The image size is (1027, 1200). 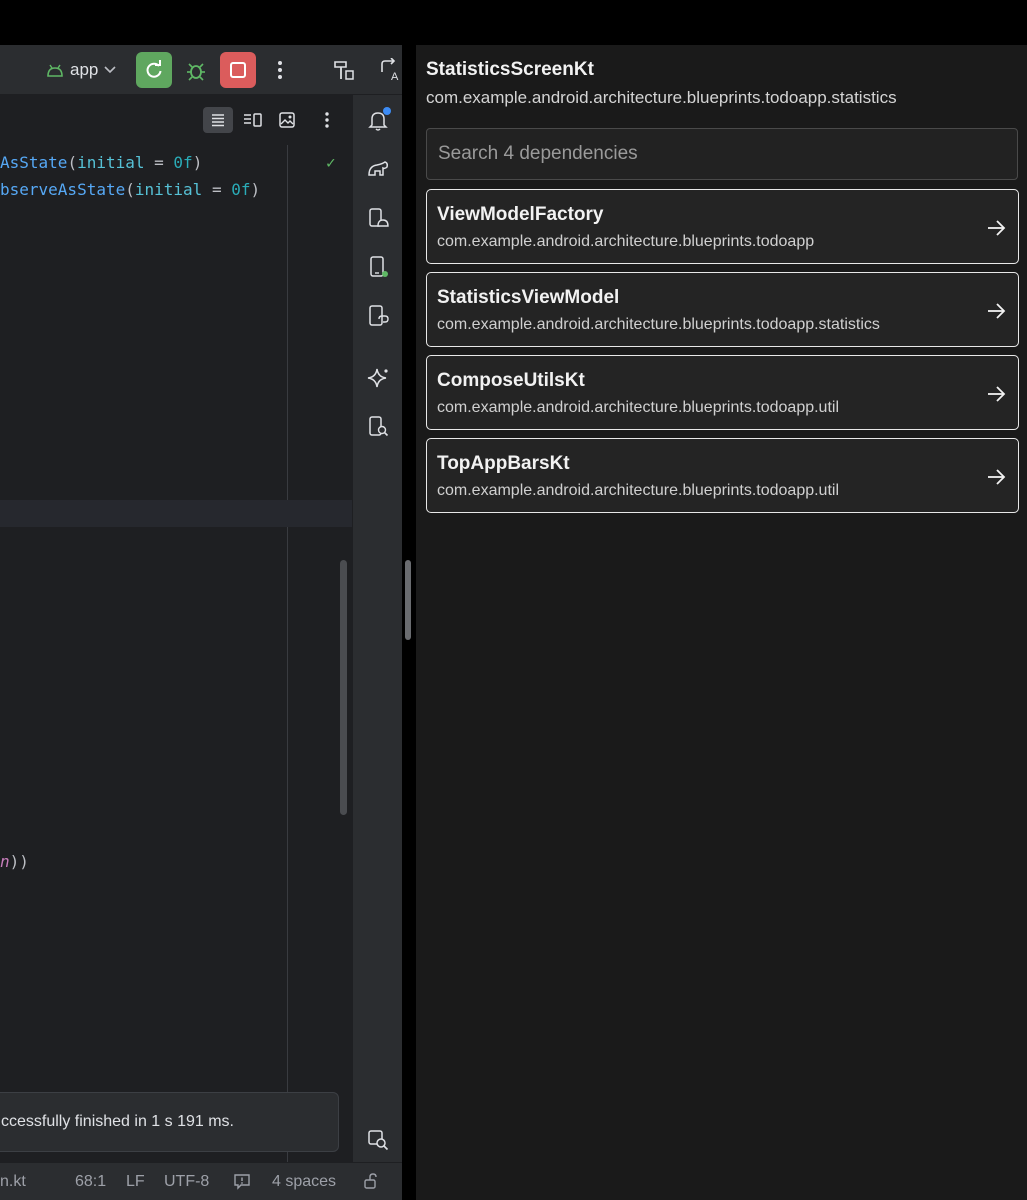 I want to click on panel-resize-handle, so click(x=408, y=600).